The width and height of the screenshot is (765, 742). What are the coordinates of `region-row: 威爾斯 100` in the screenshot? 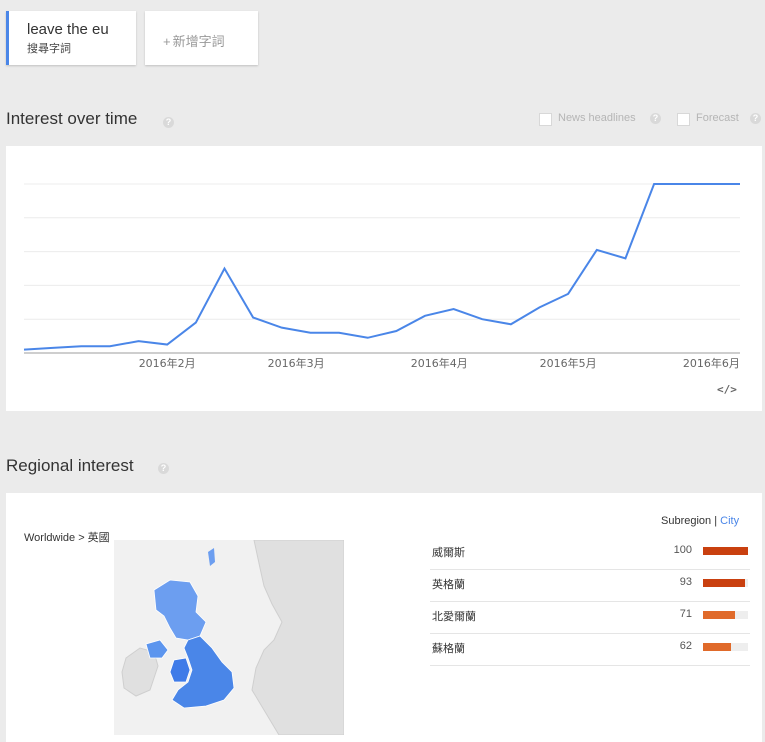 It's located at (590, 553).